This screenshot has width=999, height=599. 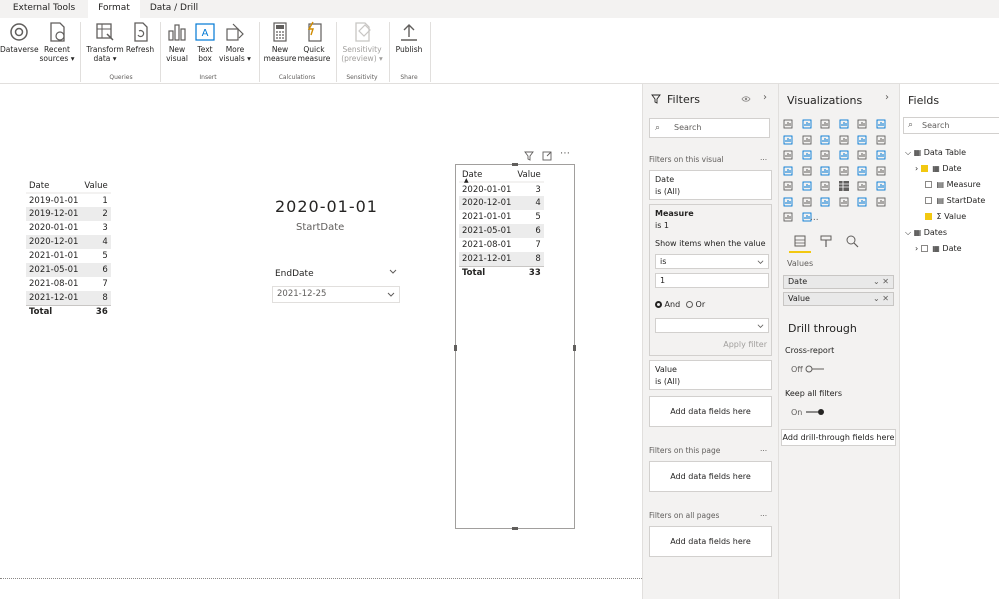 What do you see at coordinates (280, 42) in the screenshot?
I see `new-measure-button: New measure` at bounding box center [280, 42].